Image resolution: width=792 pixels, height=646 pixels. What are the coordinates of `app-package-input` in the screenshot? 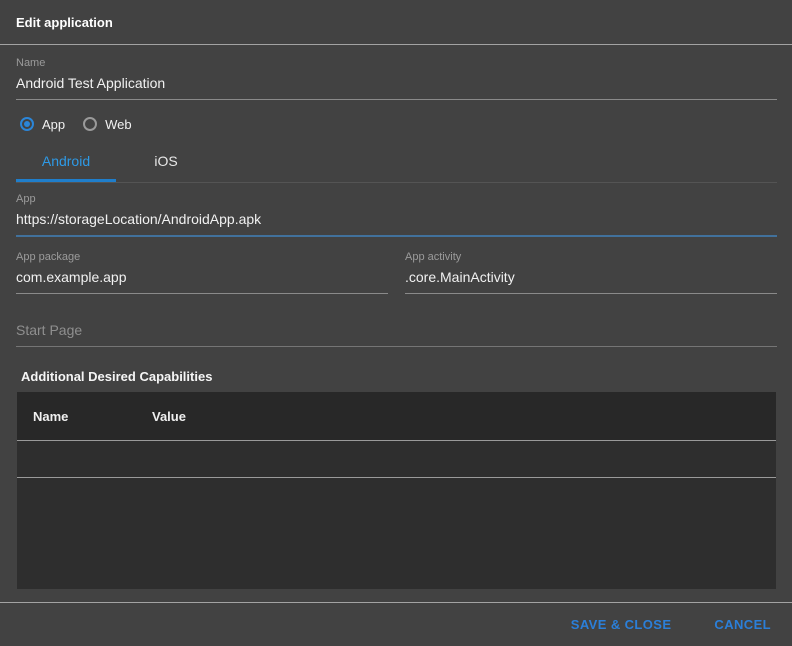 It's located at (202, 280).